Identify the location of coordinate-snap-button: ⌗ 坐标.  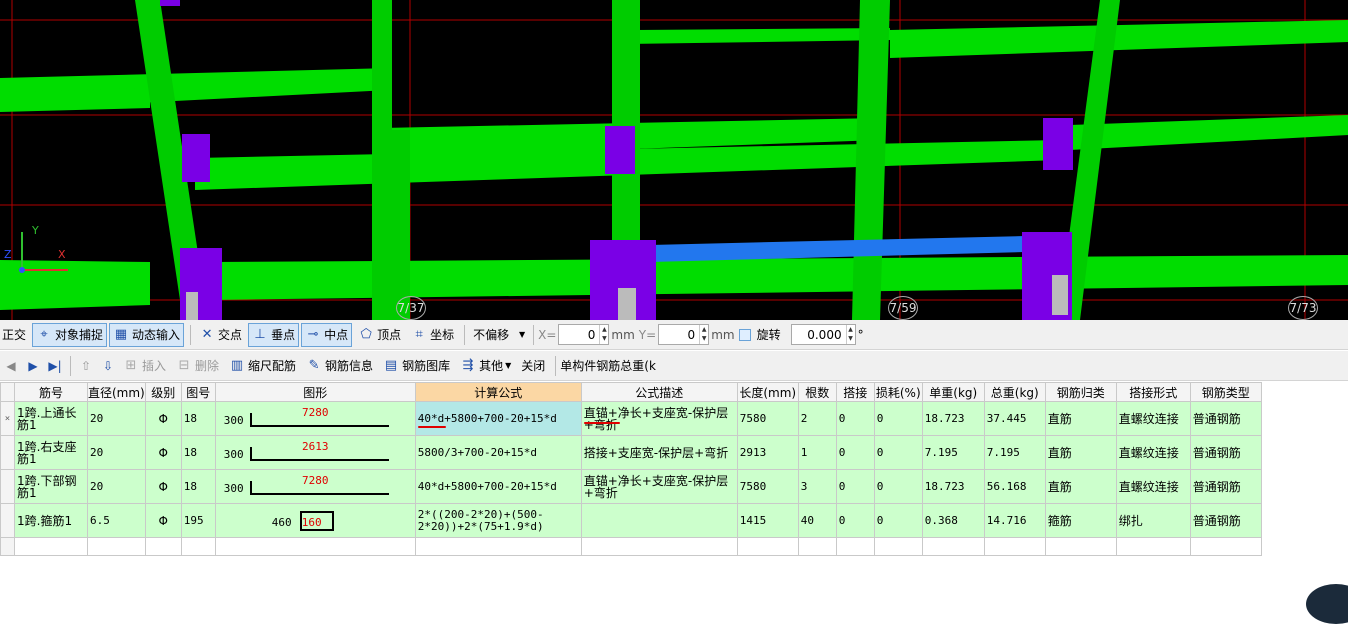
(432, 335).